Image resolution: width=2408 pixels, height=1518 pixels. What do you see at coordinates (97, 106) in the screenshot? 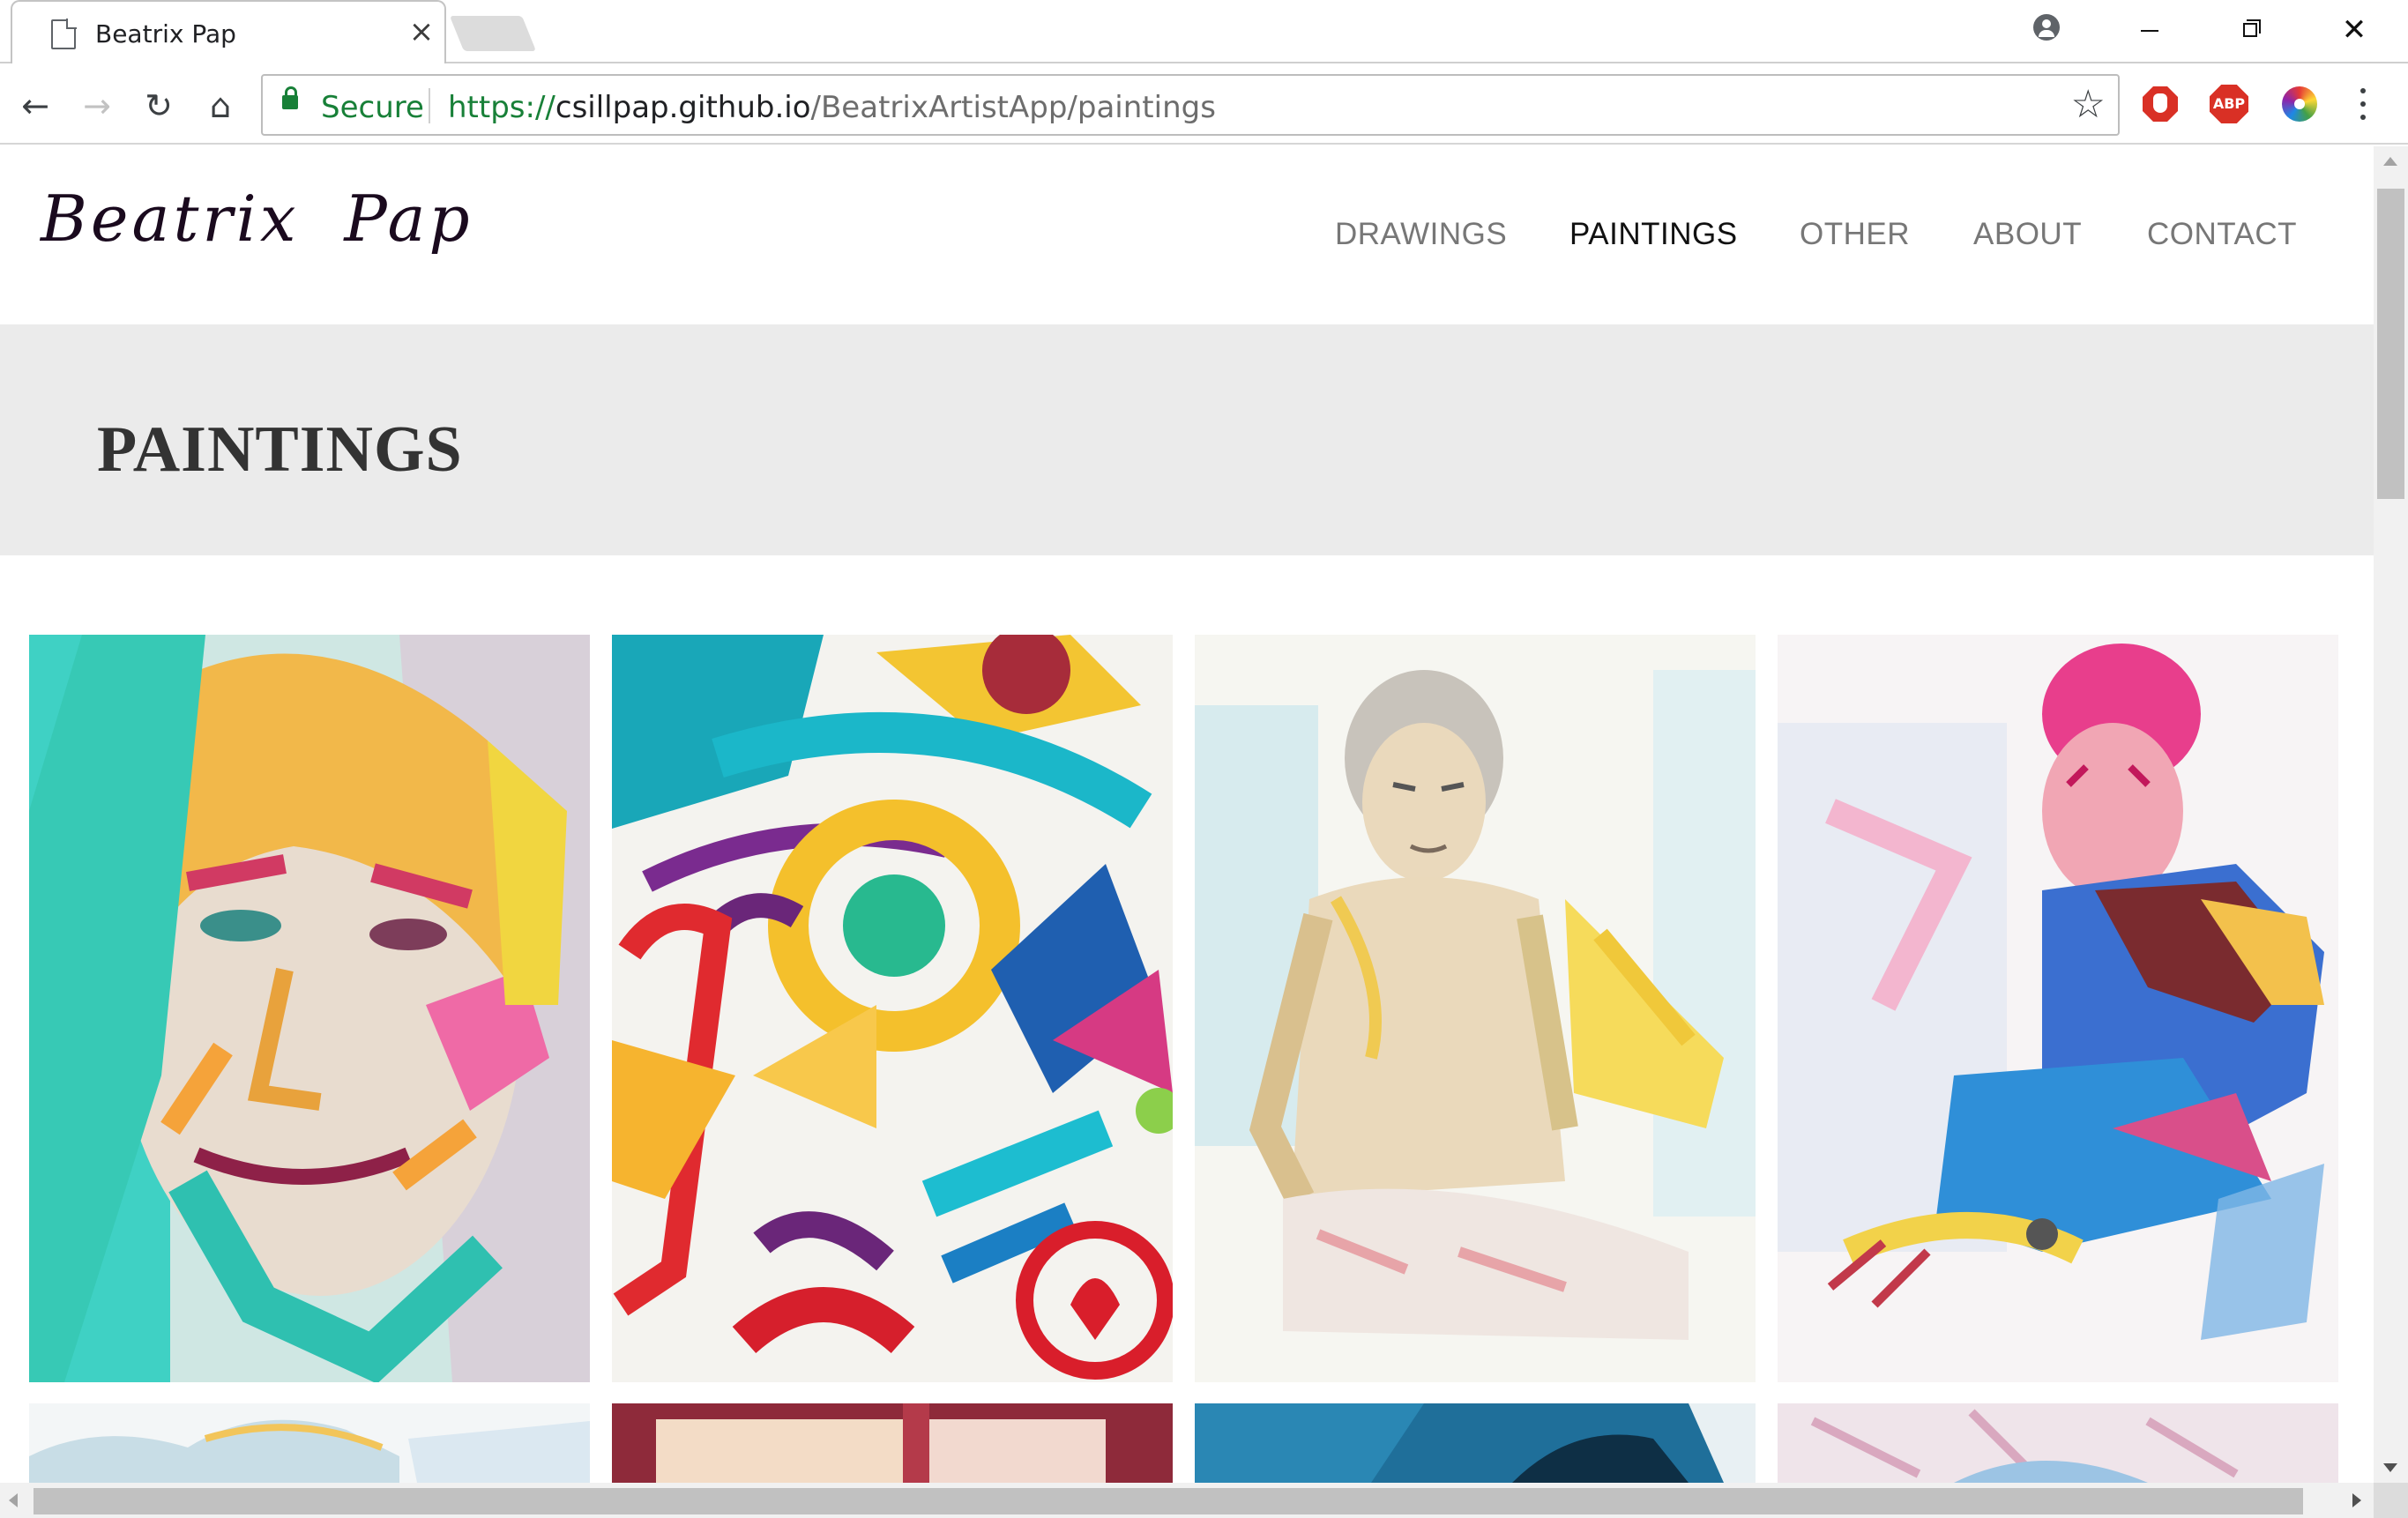
I see `forward-arrow-icon: →` at bounding box center [97, 106].